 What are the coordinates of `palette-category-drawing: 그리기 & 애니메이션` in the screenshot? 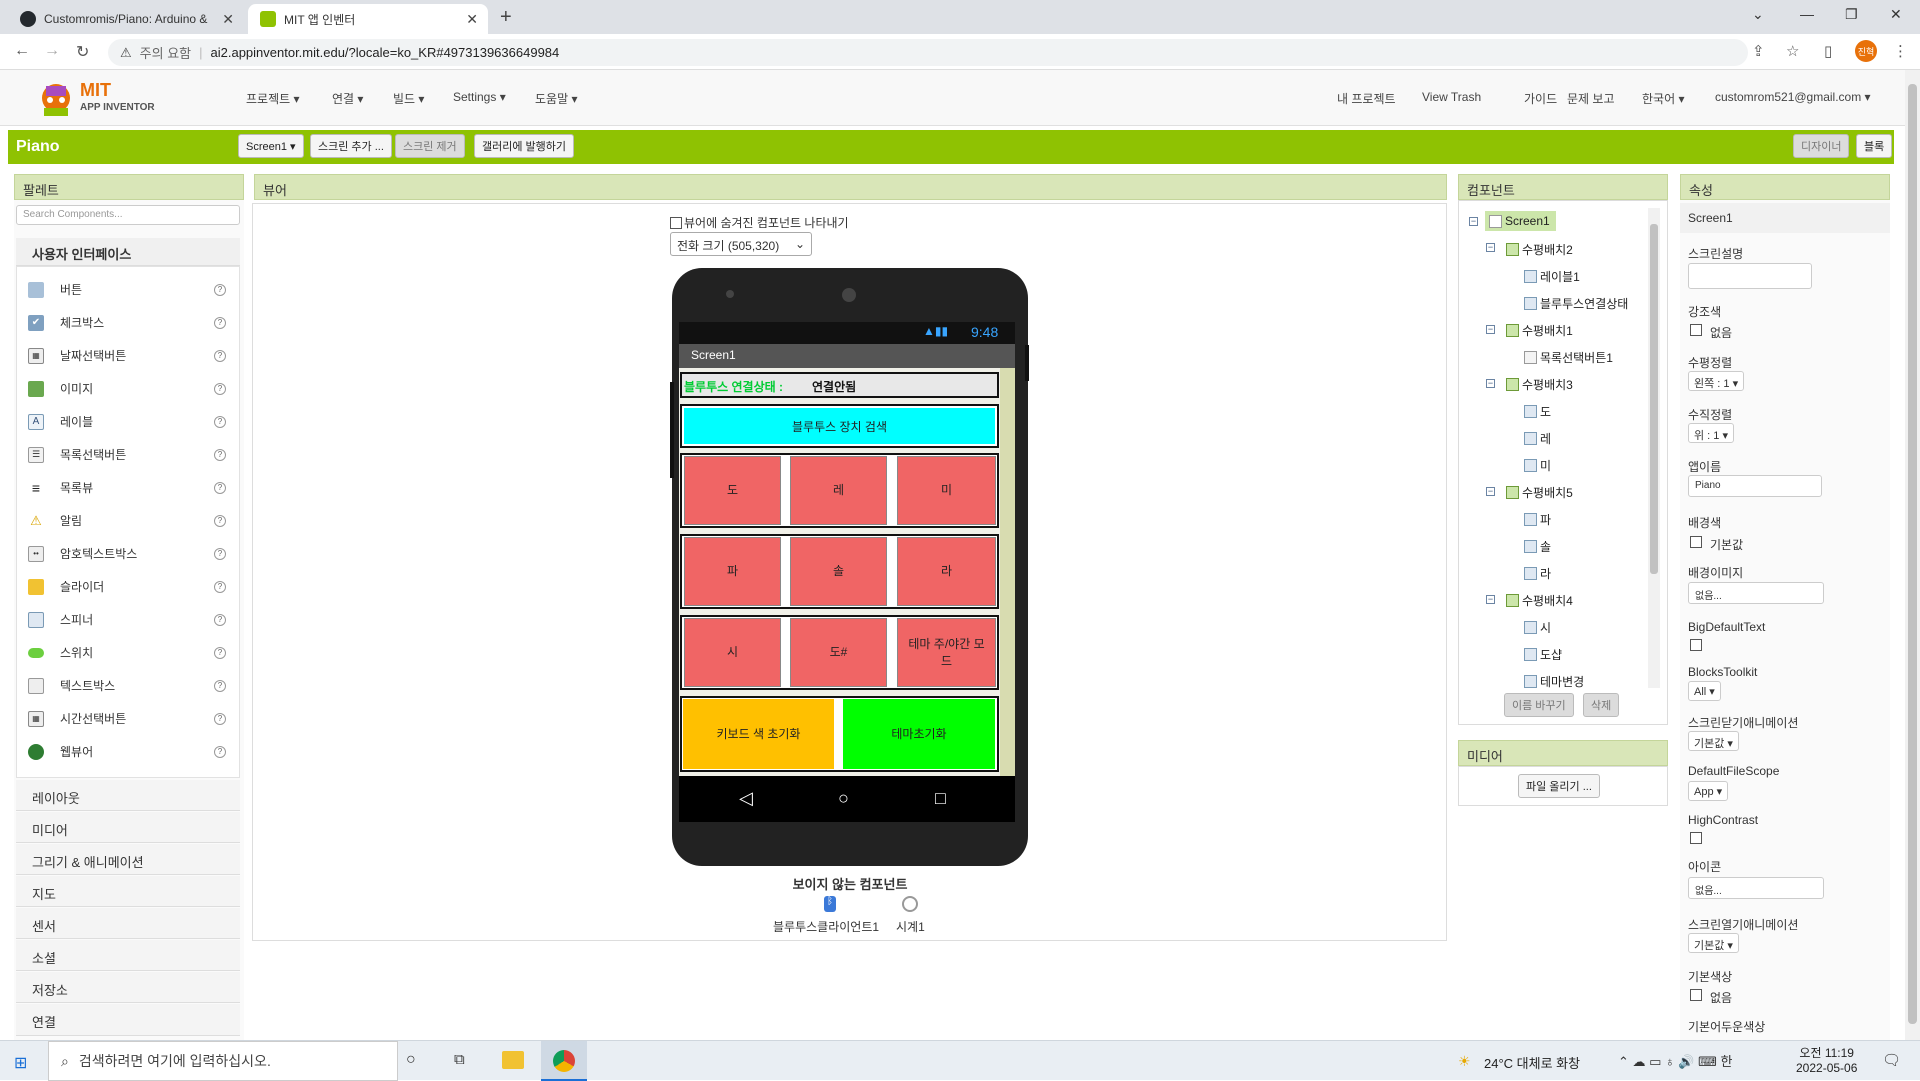 It's located at (128, 859).